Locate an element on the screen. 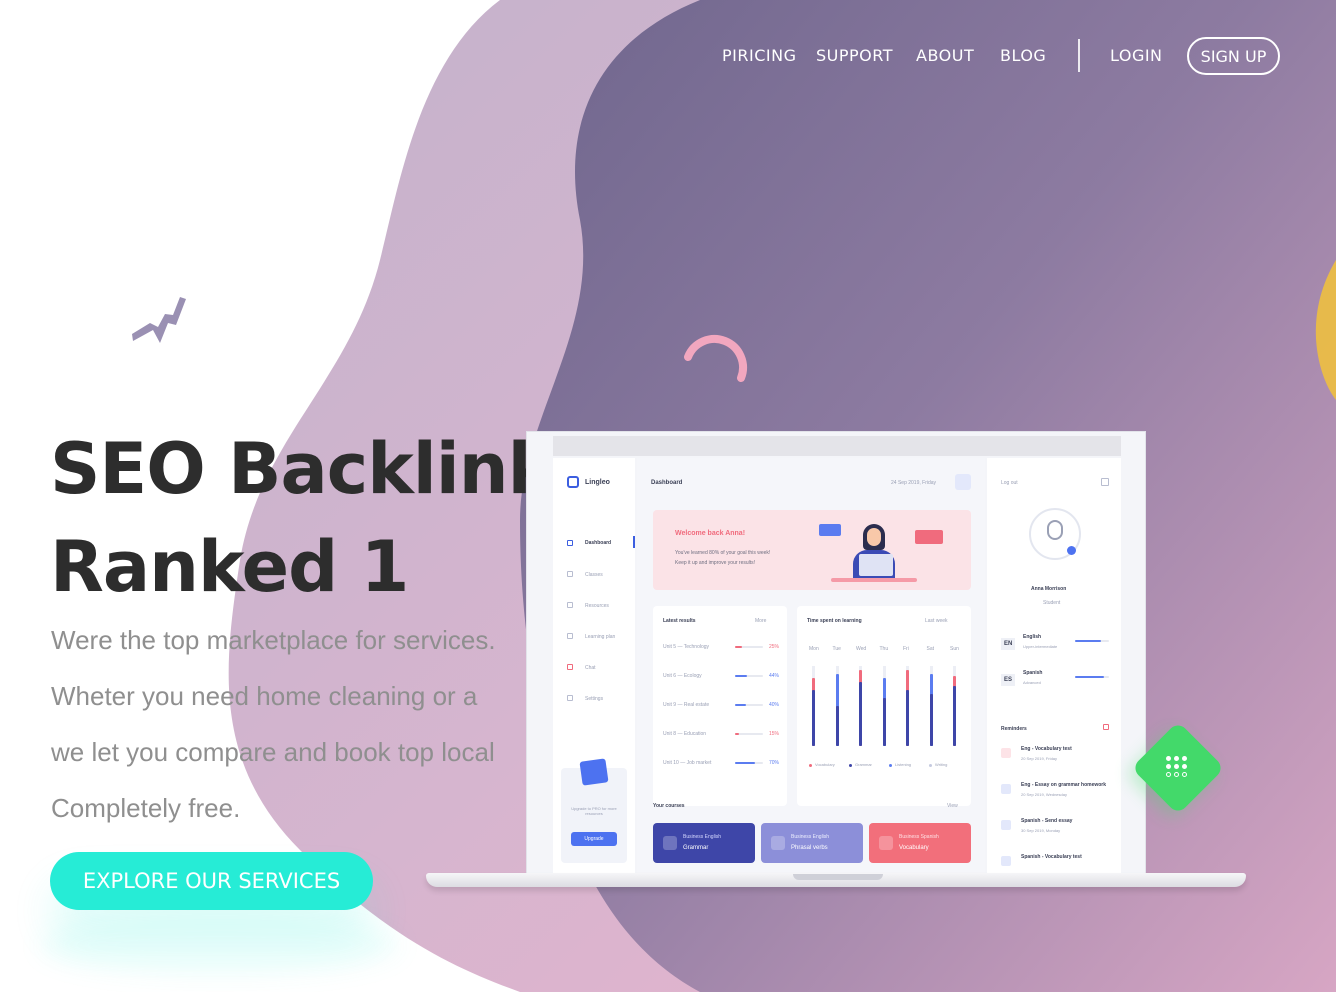  desk-illustration is located at coordinates (874, 580).